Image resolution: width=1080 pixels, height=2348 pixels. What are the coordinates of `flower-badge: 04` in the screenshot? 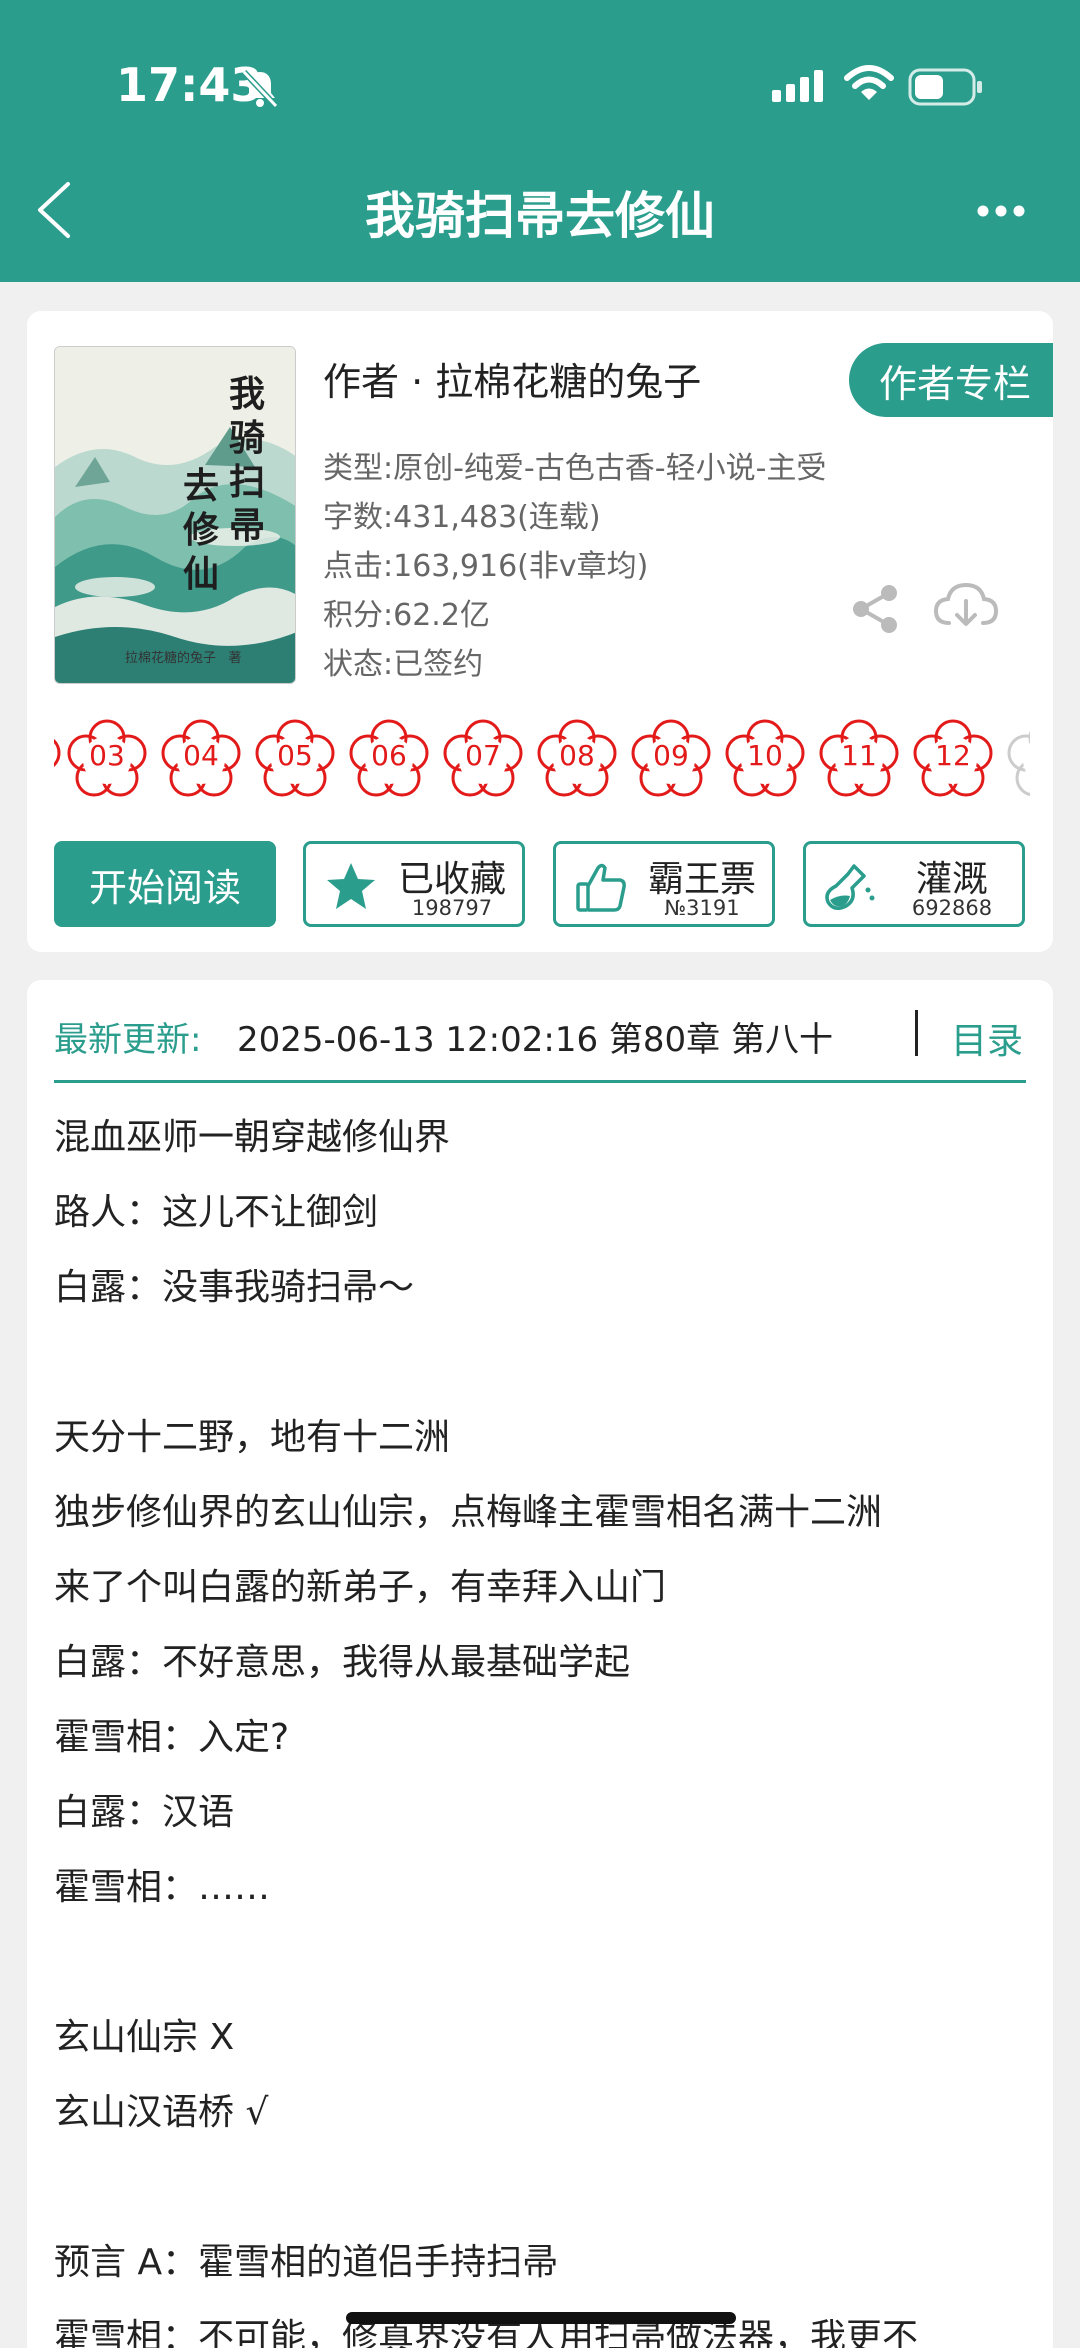 It's located at (201, 758).